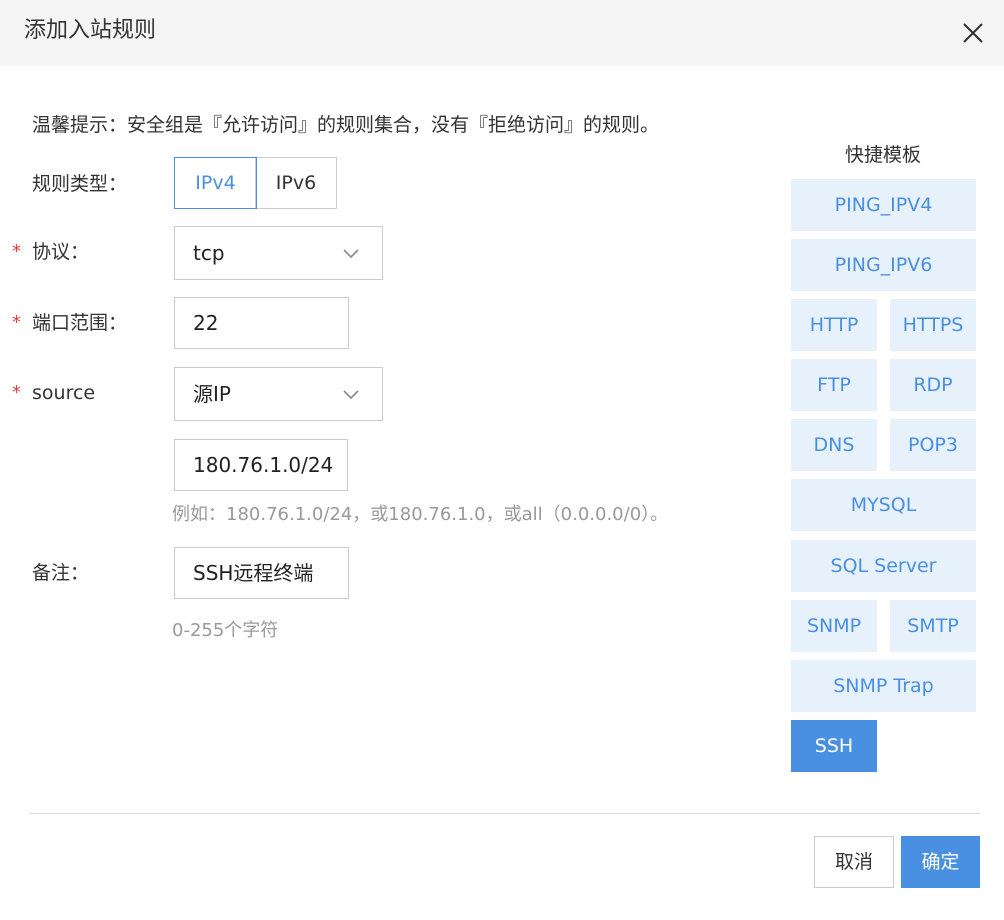 The height and width of the screenshot is (920, 1004). What do you see at coordinates (882, 155) in the screenshot?
I see `templates-title: 快捷模板` at bounding box center [882, 155].